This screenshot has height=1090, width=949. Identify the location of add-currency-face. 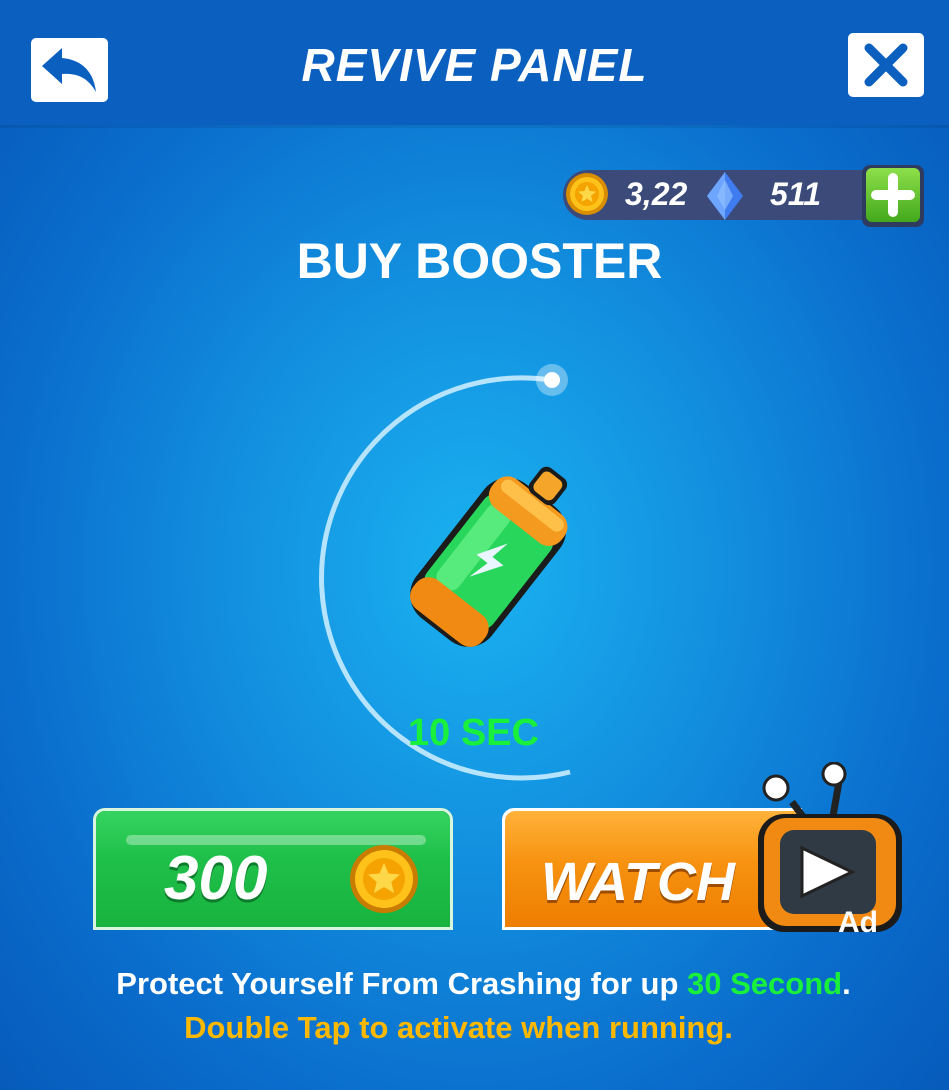
(893, 195).